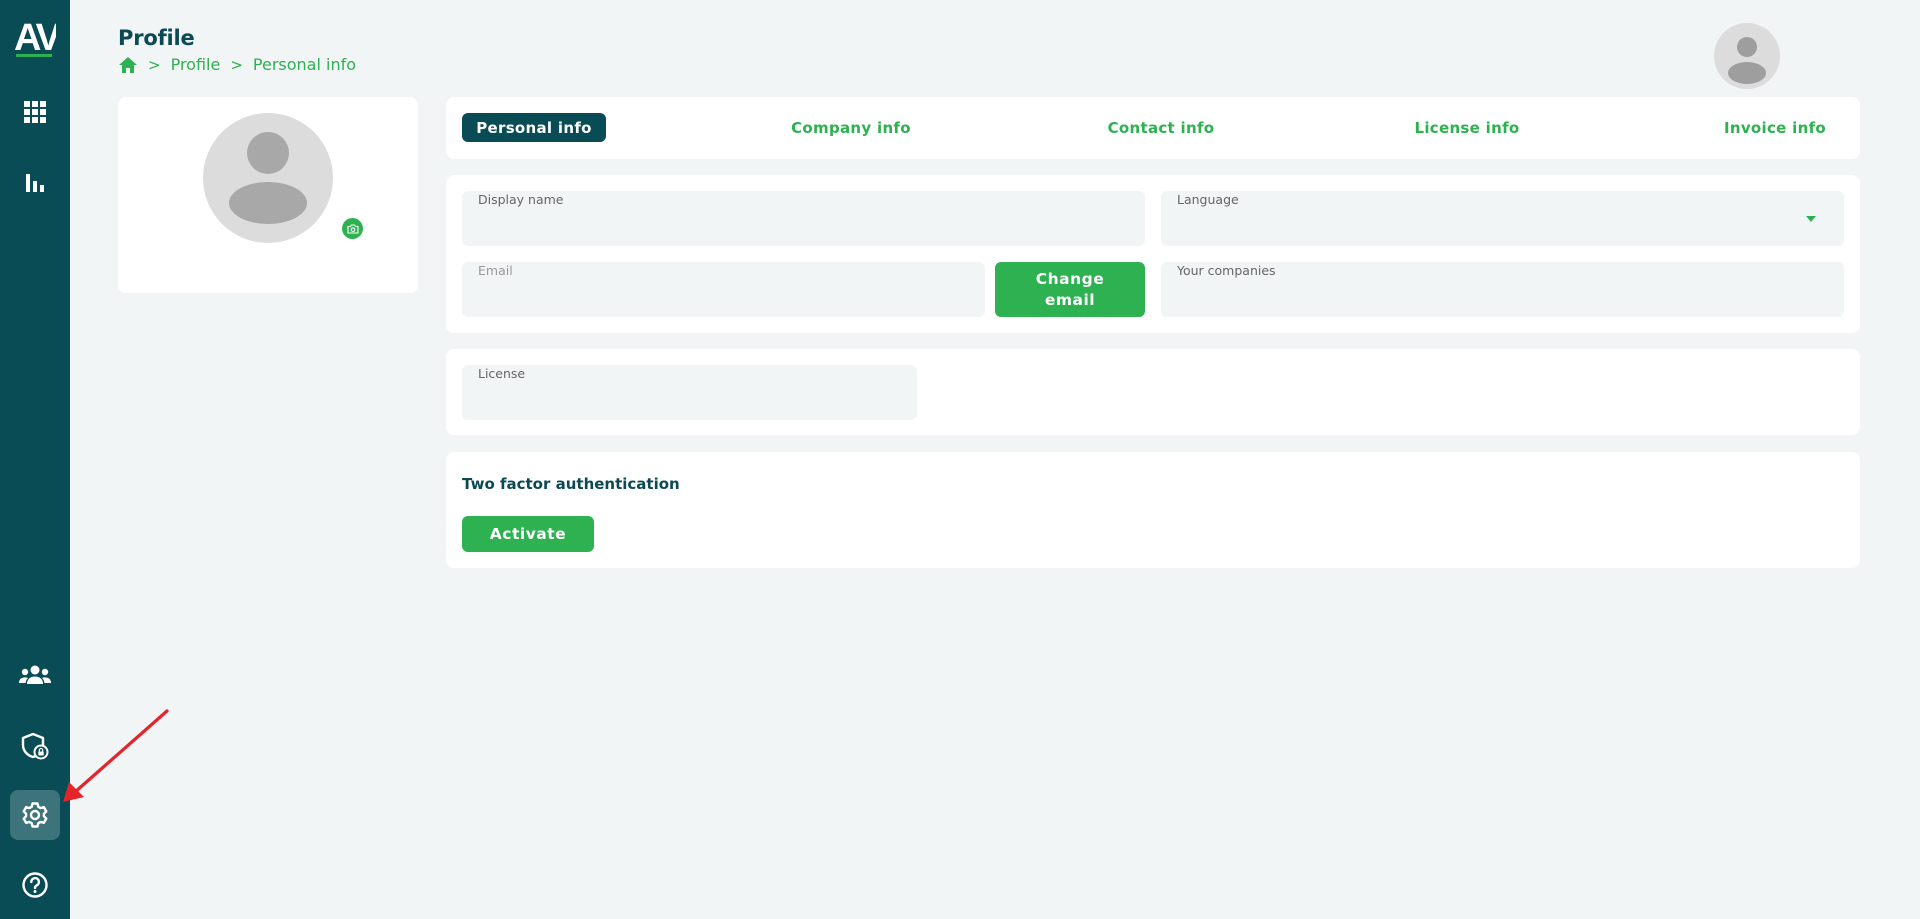 The image size is (1920, 919). I want to click on bar-chart-icon, so click(35, 183).